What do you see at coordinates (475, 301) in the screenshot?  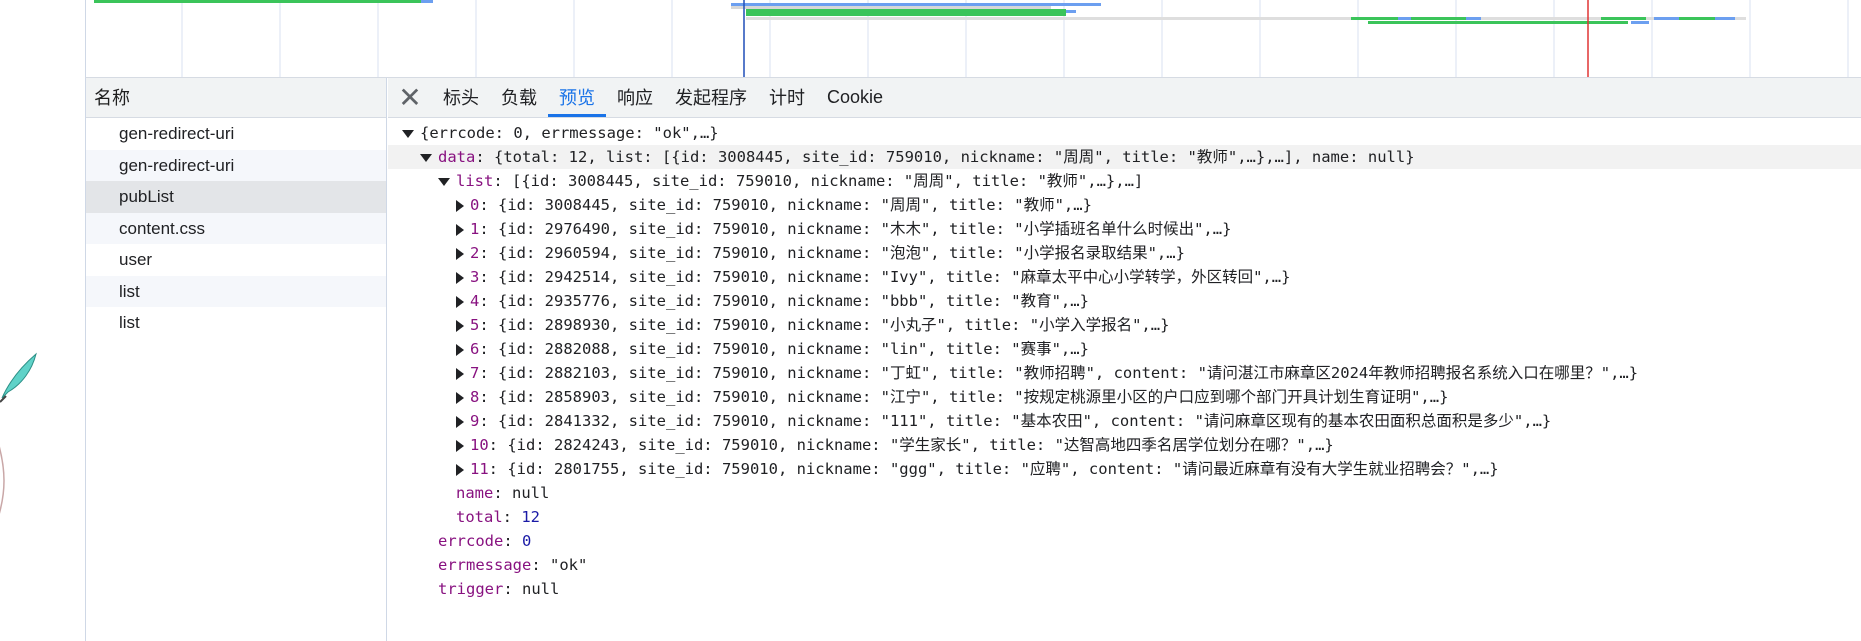 I see `list-item-index: 4` at bounding box center [475, 301].